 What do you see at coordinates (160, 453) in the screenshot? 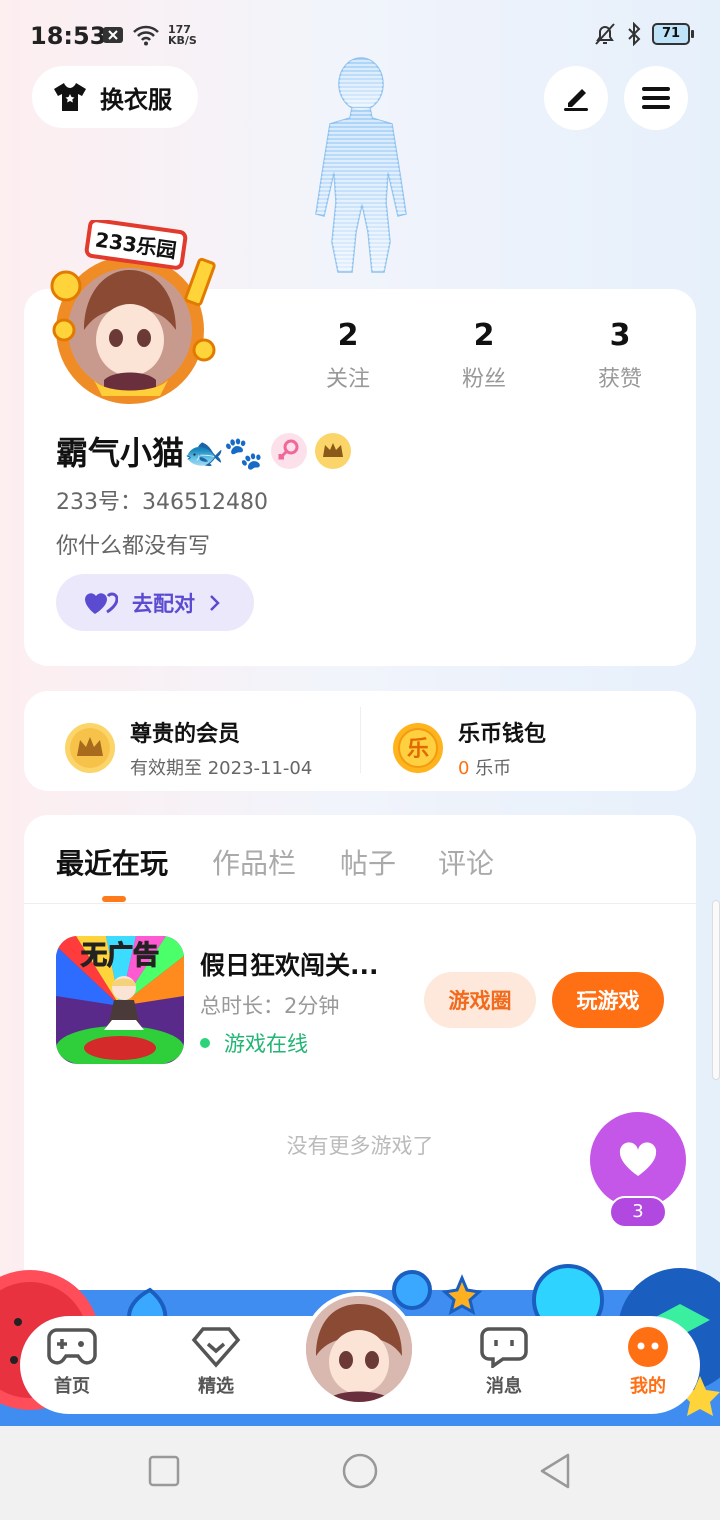
I see `nickname: 霸气小猫🐟🐾` at bounding box center [160, 453].